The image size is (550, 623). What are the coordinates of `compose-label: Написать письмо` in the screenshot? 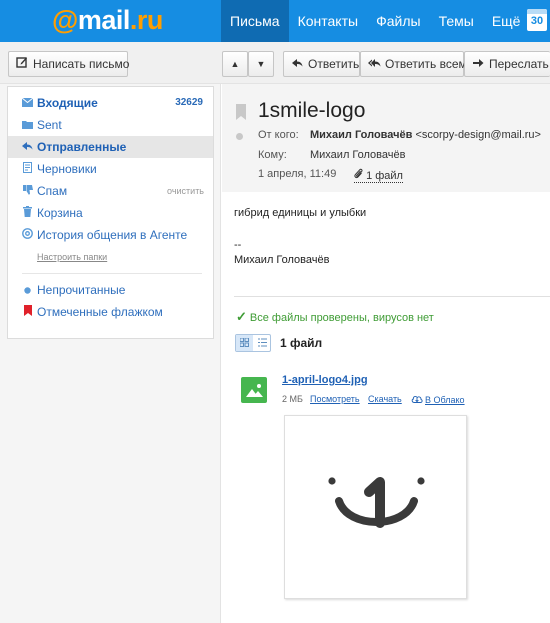 It's located at (81, 64).